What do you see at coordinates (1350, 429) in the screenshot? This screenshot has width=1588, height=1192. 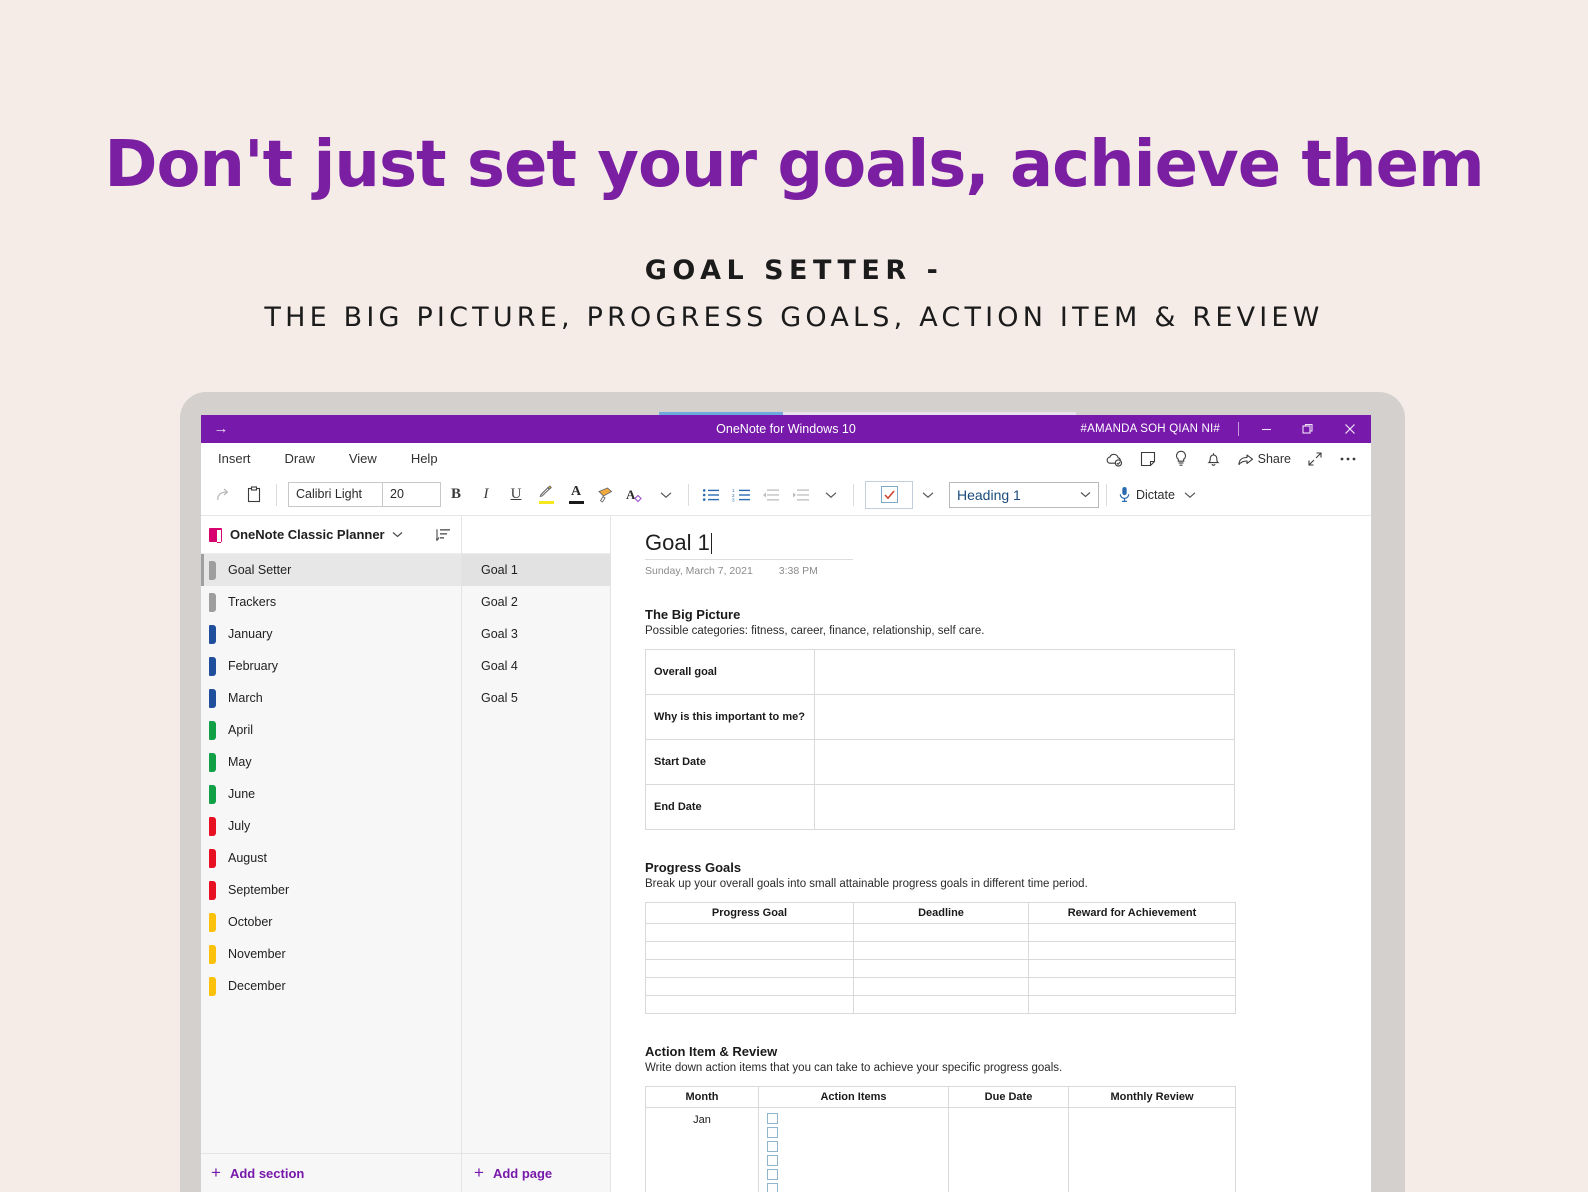 I see `close-button` at bounding box center [1350, 429].